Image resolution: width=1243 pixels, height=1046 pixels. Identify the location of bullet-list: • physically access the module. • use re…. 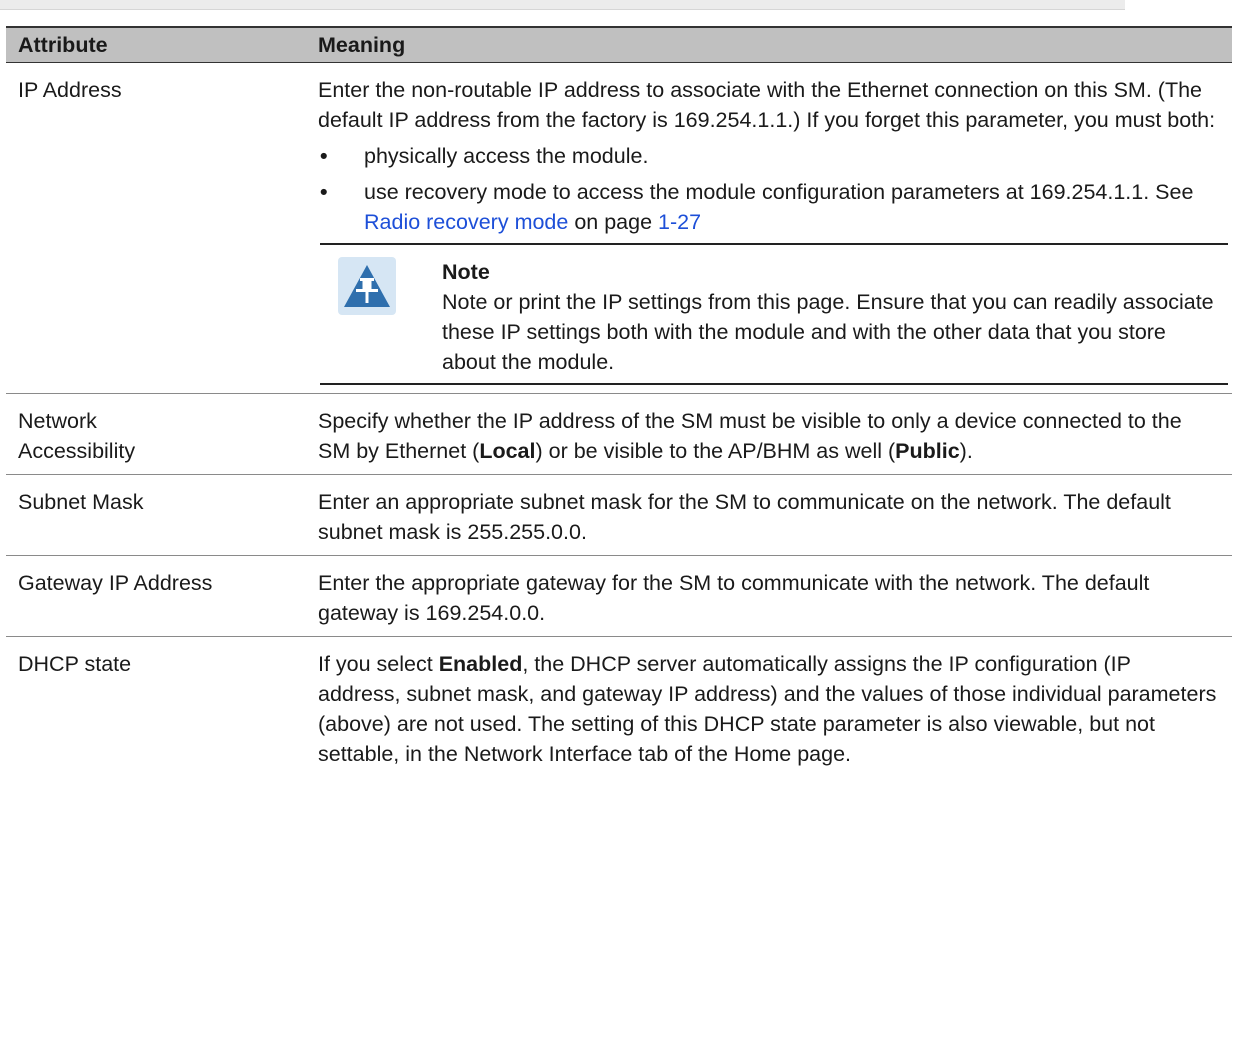
(768, 189).